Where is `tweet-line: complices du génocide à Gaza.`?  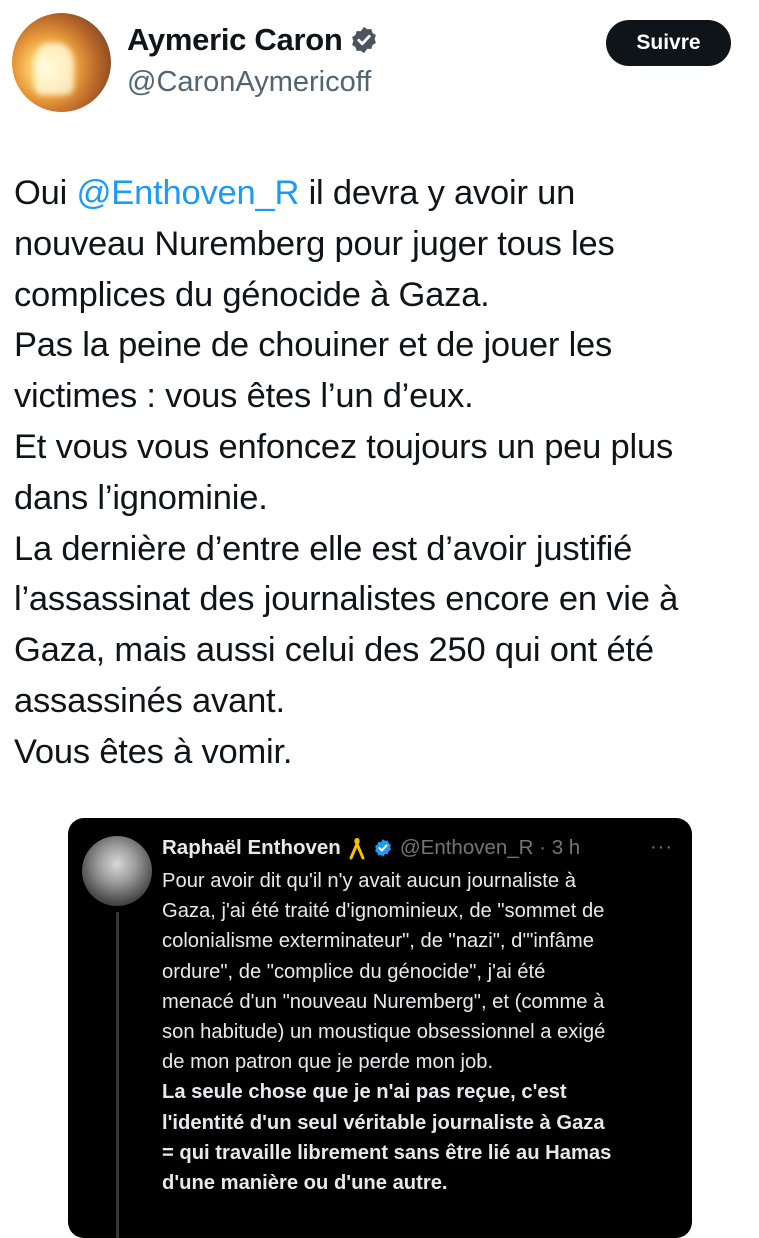 tweet-line: complices du génocide à Gaza. is located at coordinates (252, 294).